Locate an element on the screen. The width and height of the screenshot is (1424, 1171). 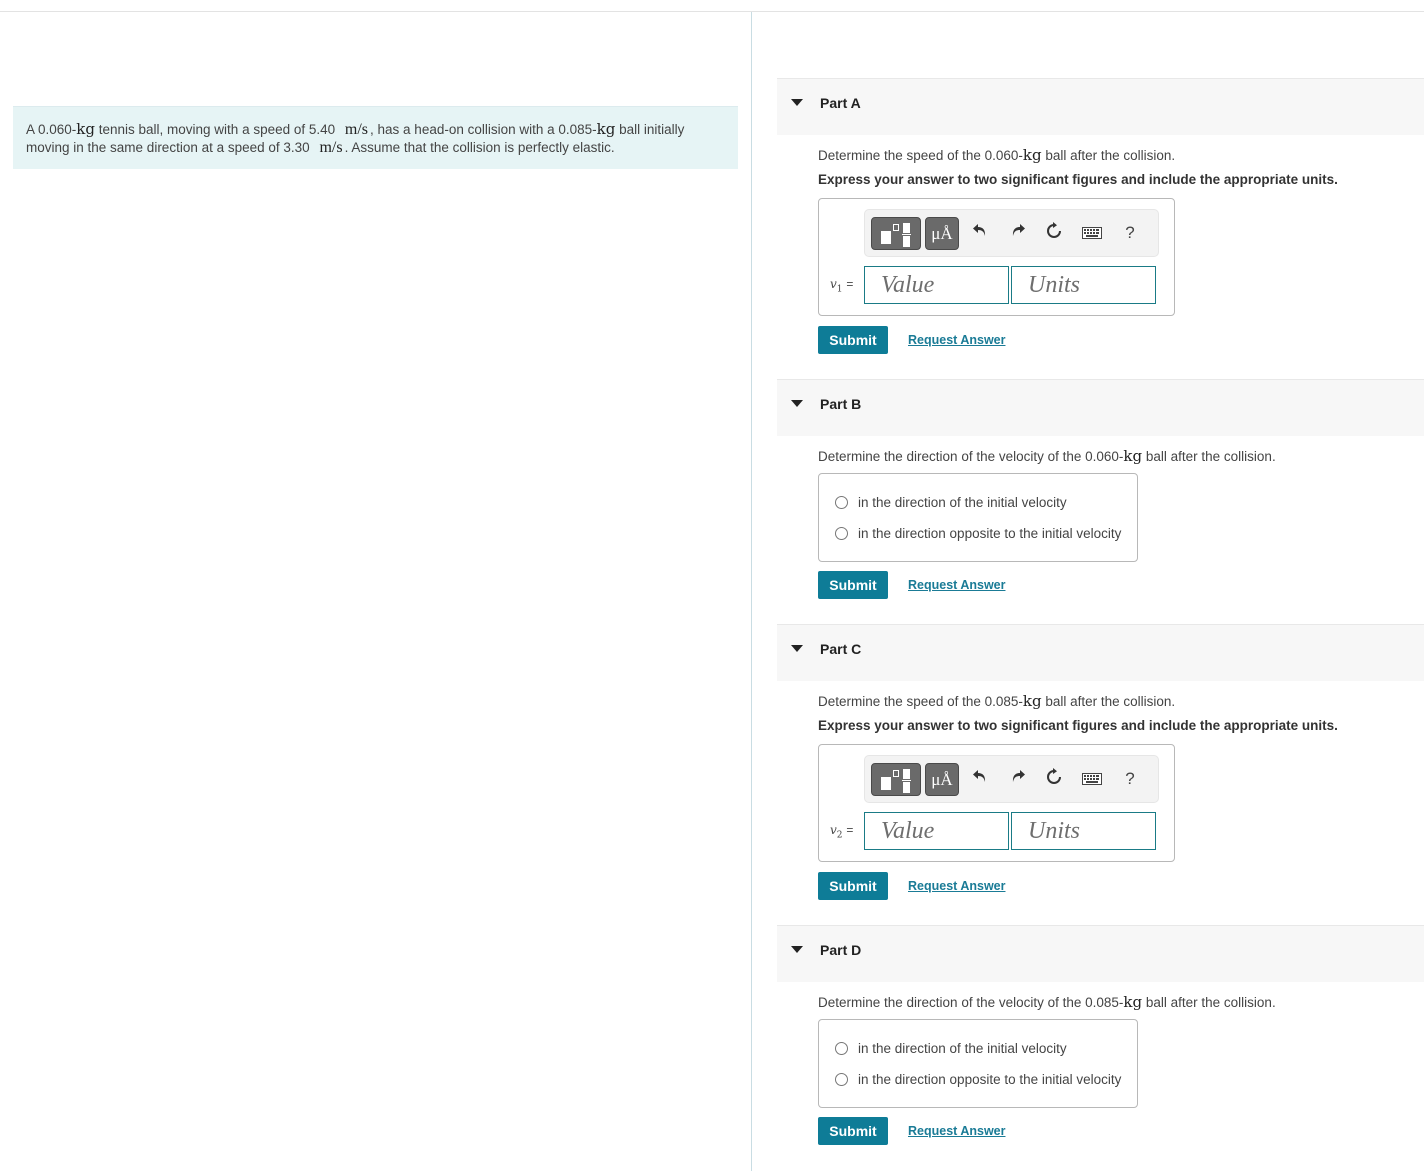
part-b-header: Part B is located at coordinates (1100, 407).